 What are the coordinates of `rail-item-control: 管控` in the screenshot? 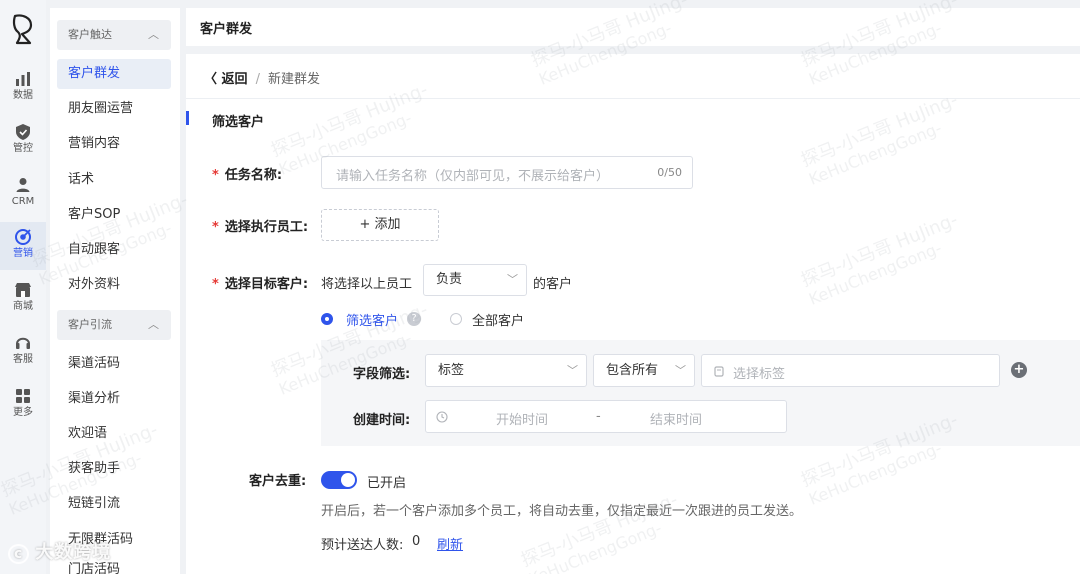 It's located at (23, 141).